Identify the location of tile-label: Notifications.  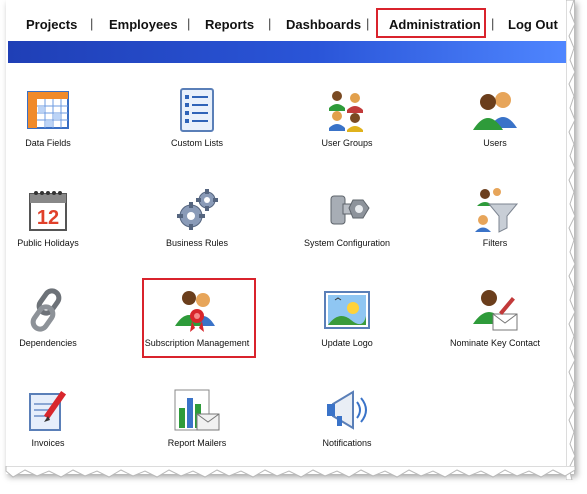
(347, 443).